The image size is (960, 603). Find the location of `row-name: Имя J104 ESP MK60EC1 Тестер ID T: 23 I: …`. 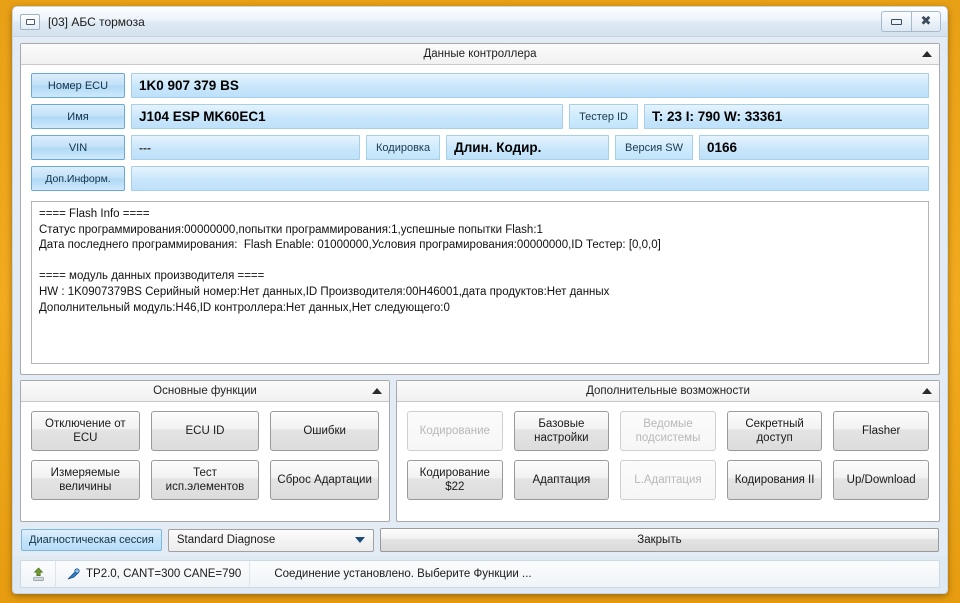

row-name: Имя J104 ESP MK60EC1 Тестер ID T: 23 I: … is located at coordinates (480, 116).